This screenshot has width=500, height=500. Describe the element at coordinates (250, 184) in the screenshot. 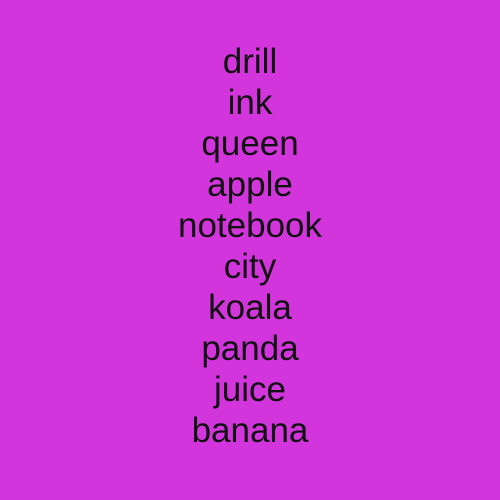

I see `word-item: apple` at that location.